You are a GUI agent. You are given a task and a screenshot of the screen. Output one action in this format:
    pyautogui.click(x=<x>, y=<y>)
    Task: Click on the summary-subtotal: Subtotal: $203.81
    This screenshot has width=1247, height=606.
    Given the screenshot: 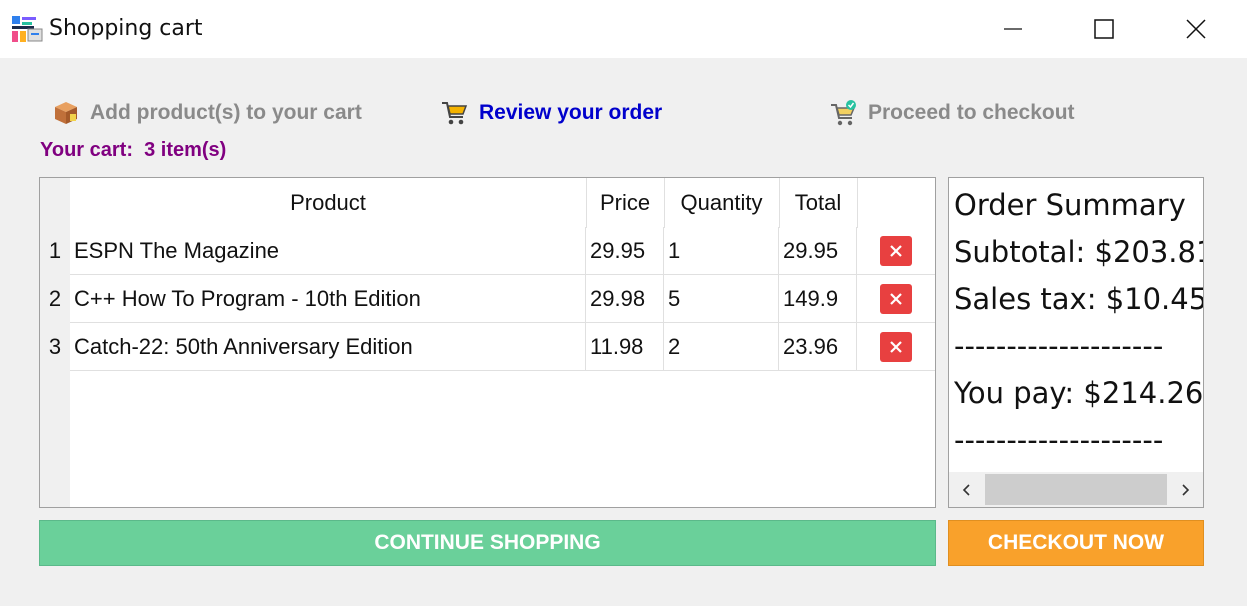 What is the action you would take?
    pyautogui.click(x=1079, y=252)
    